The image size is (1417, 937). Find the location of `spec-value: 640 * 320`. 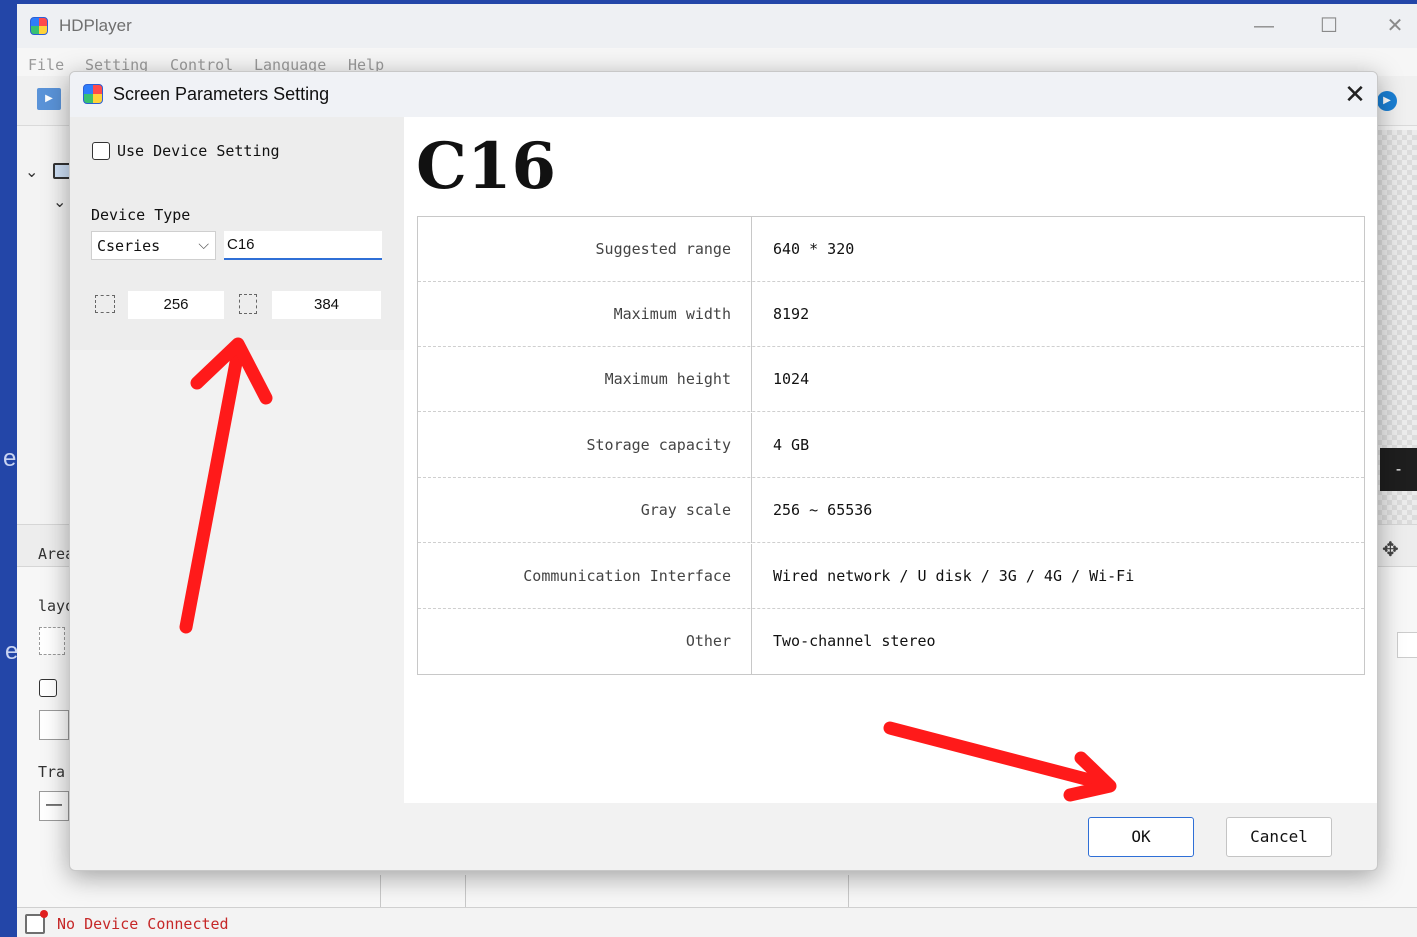

spec-value: 640 * 320 is located at coordinates (814, 249).